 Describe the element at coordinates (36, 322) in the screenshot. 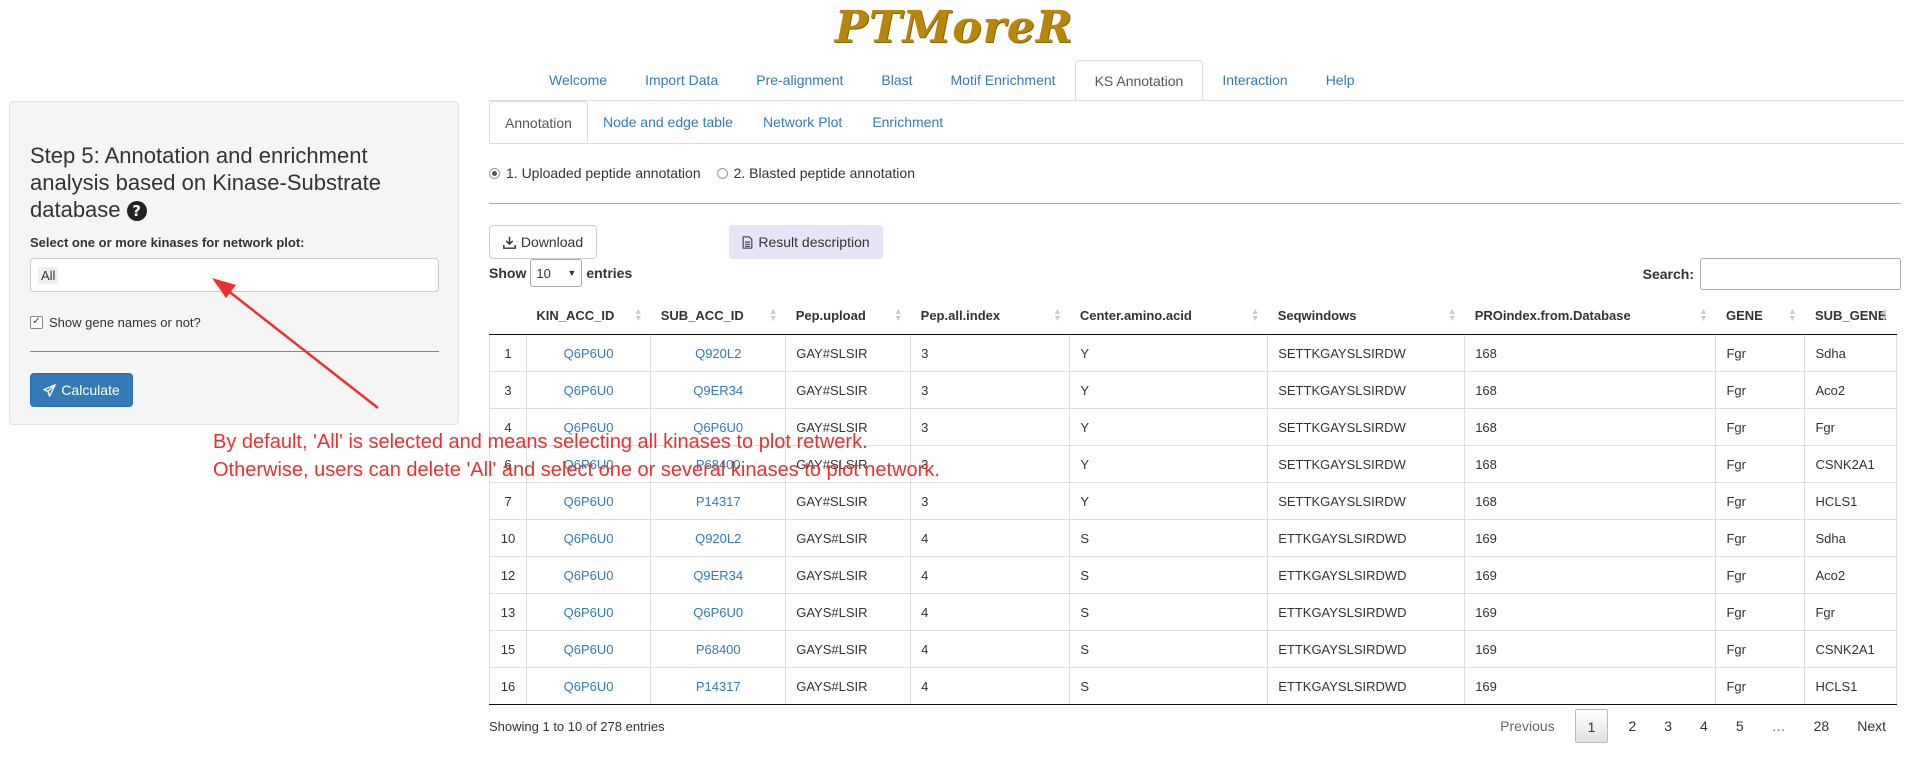

I see `checkbox-checked-icon: ✓` at that location.